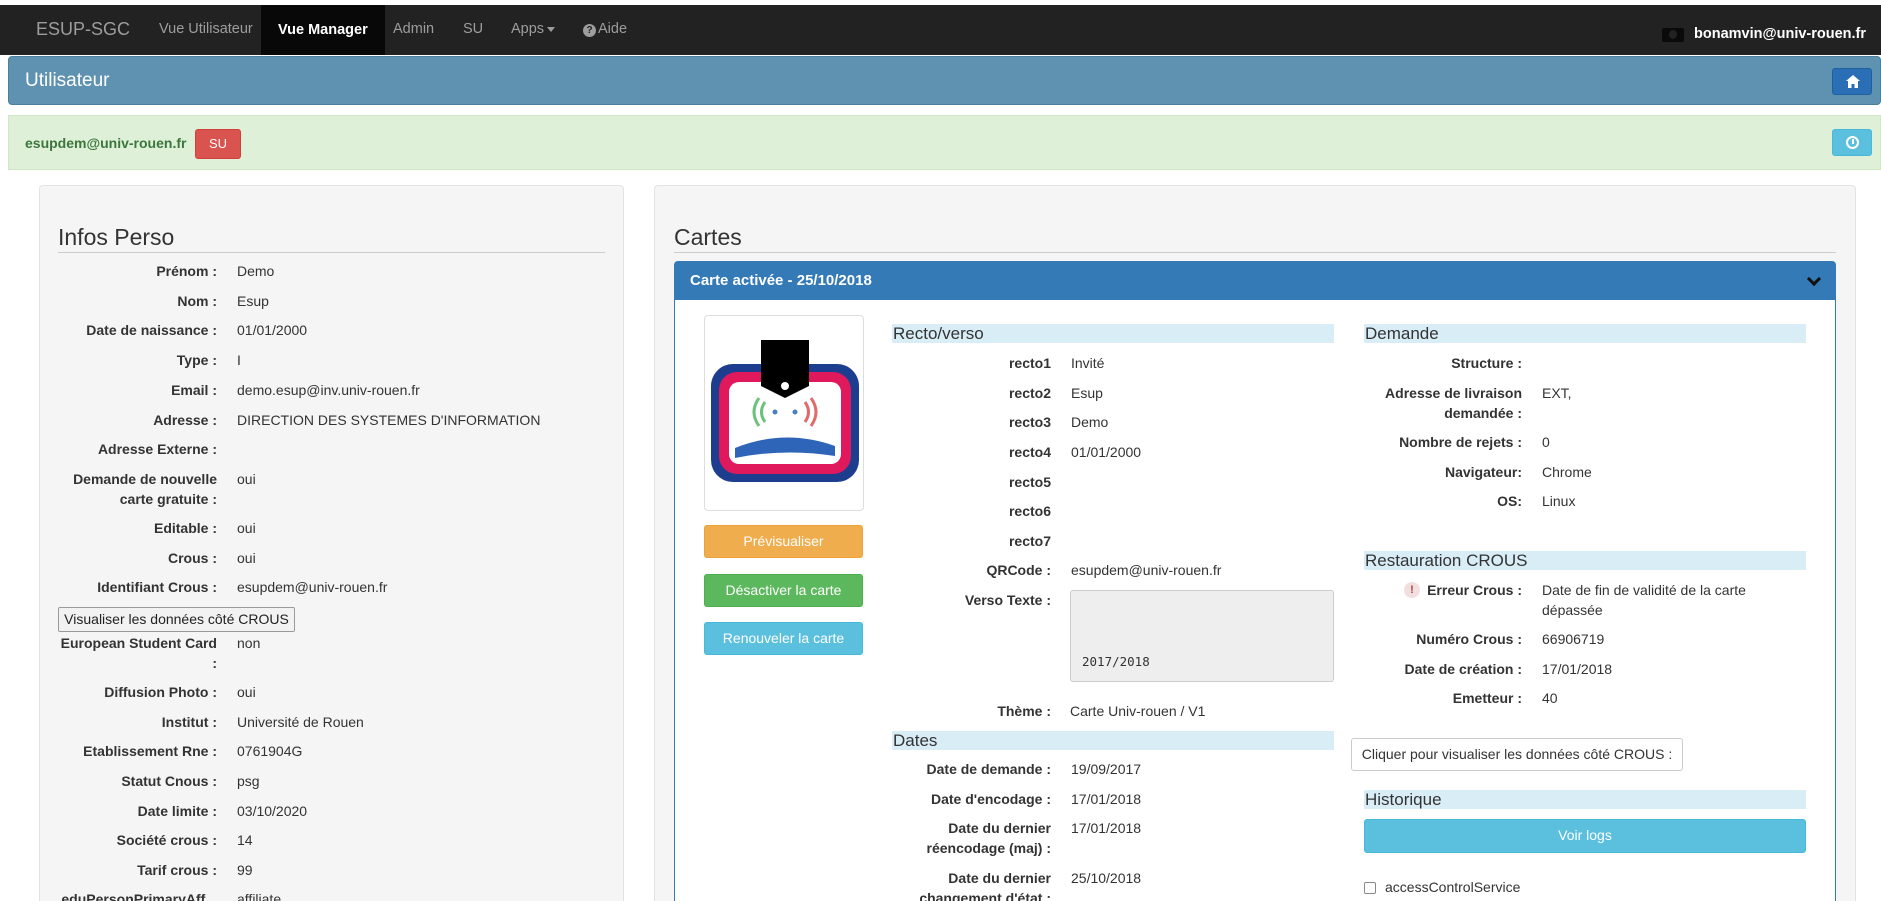 The image size is (1881, 901). I want to click on demande-value: Chrome, so click(1567, 472).